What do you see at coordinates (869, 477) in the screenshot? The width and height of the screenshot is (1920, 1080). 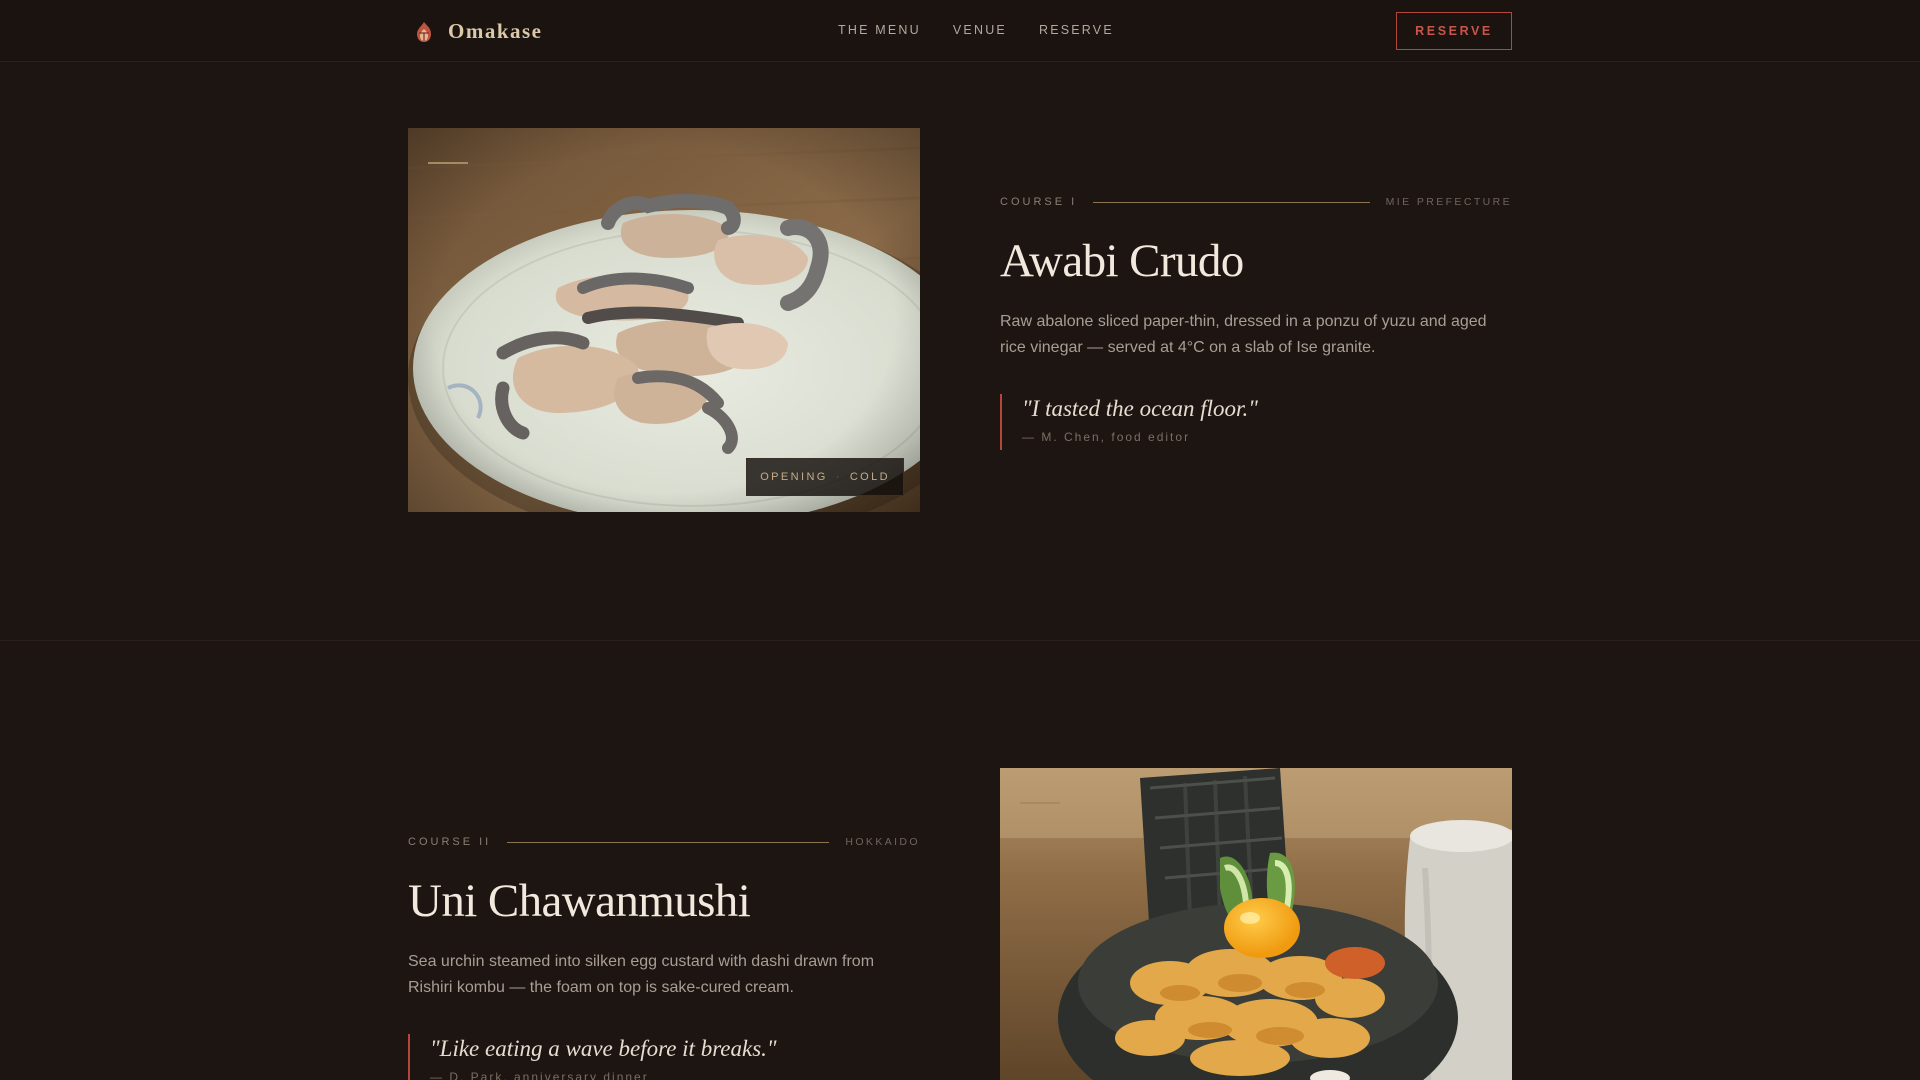 I see `course-tag-temperature: COLD` at bounding box center [869, 477].